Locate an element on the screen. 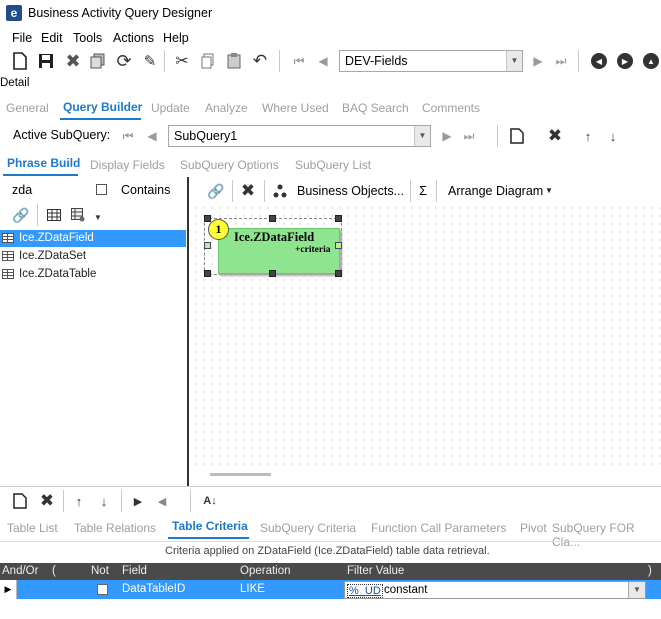 Image resolution: width=661 pixels, height=619 pixels. delete-icon: ✖ is located at coordinates (73, 61).